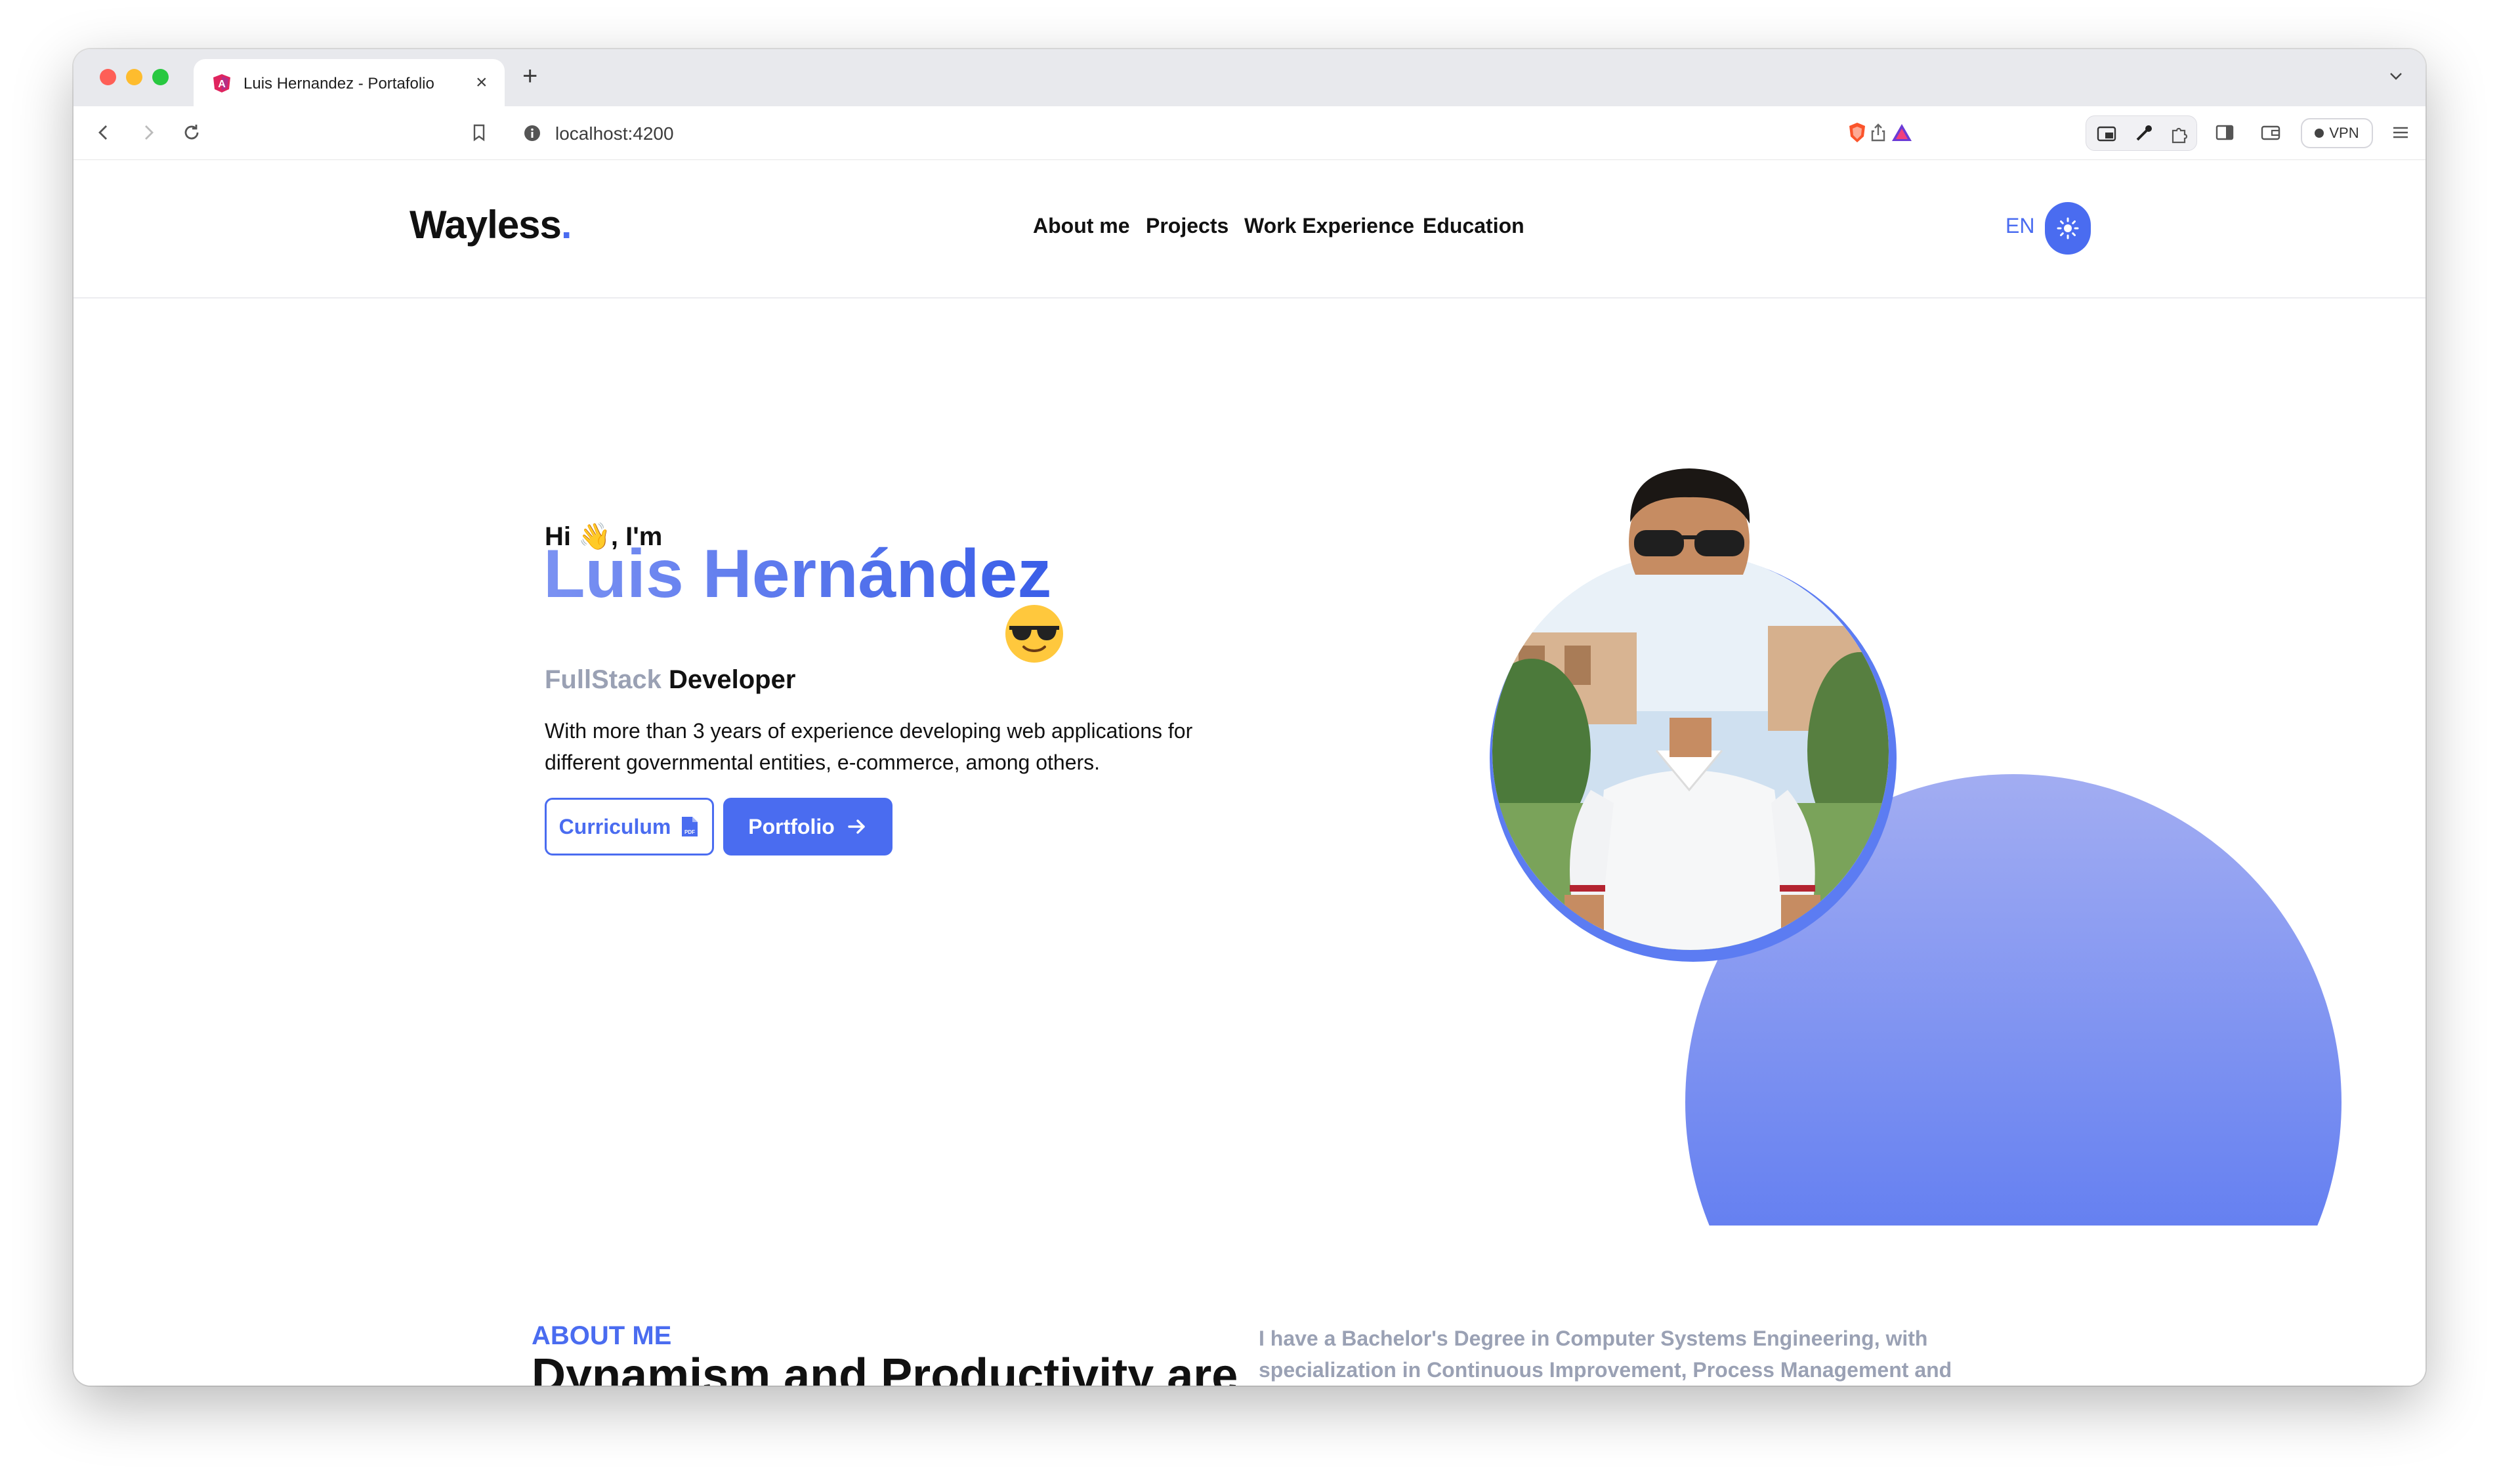 The height and width of the screenshot is (1484, 2499). What do you see at coordinates (2270, 132) in the screenshot?
I see `wallet-icon` at bounding box center [2270, 132].